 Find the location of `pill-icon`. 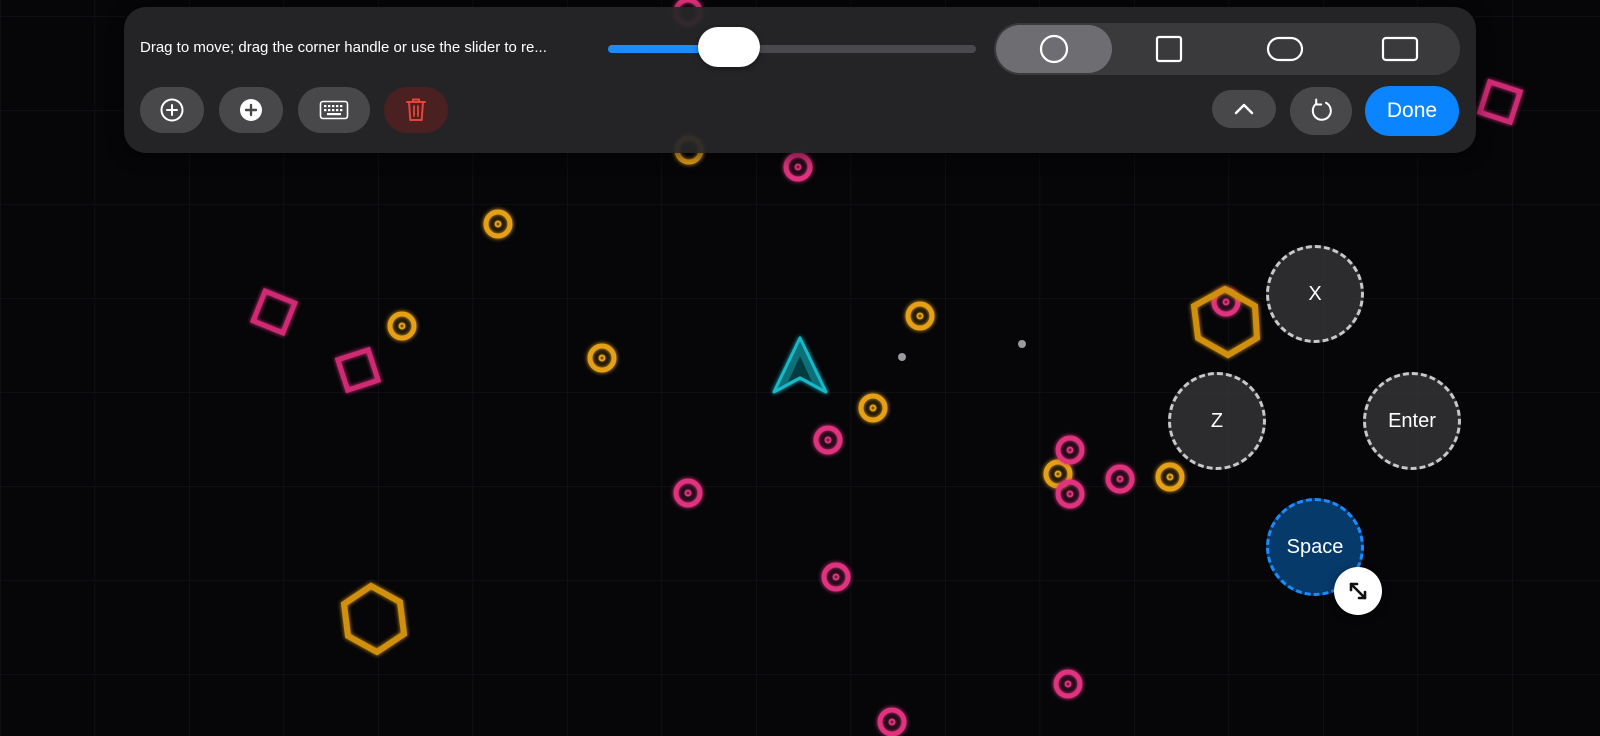

pill-icon is located at coordinates (1284, 49).